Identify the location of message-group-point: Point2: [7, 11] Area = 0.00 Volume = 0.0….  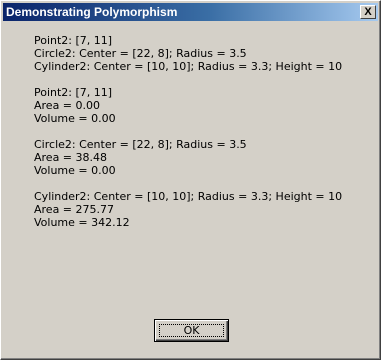
(207, 105).